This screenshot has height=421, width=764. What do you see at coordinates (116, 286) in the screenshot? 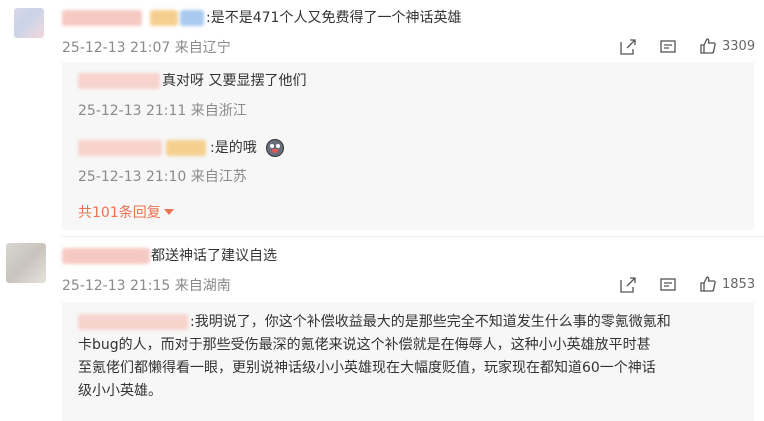
I see `comment-time: 25-12-13 21:15` at bounding box center [116, 286].